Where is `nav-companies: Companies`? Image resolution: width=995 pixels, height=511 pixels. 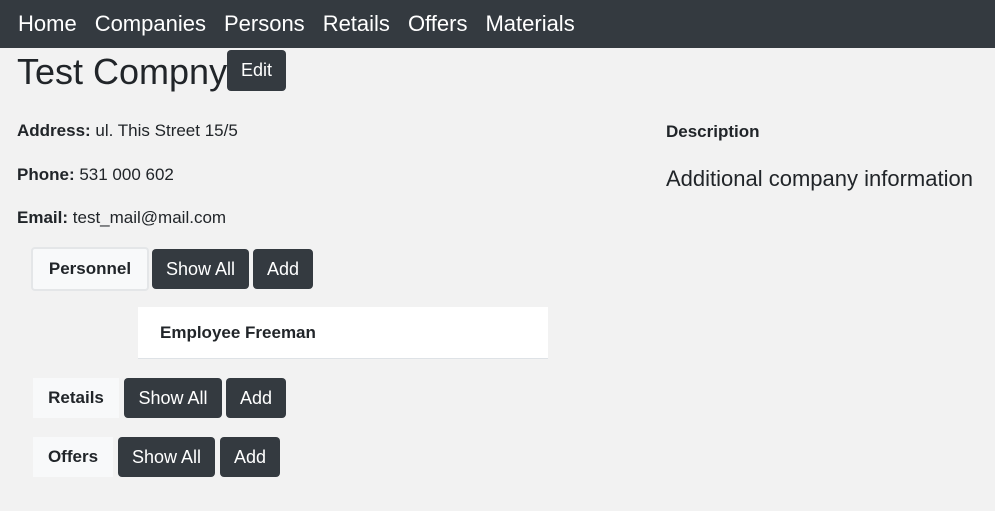
nav-companies: Companies is located at coordinates (150, 24).